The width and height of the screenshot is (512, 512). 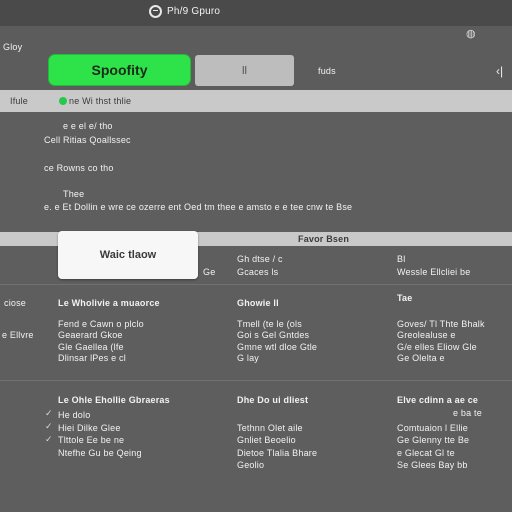 I want to click on column-head: Bl, so click(x=401, y=259).